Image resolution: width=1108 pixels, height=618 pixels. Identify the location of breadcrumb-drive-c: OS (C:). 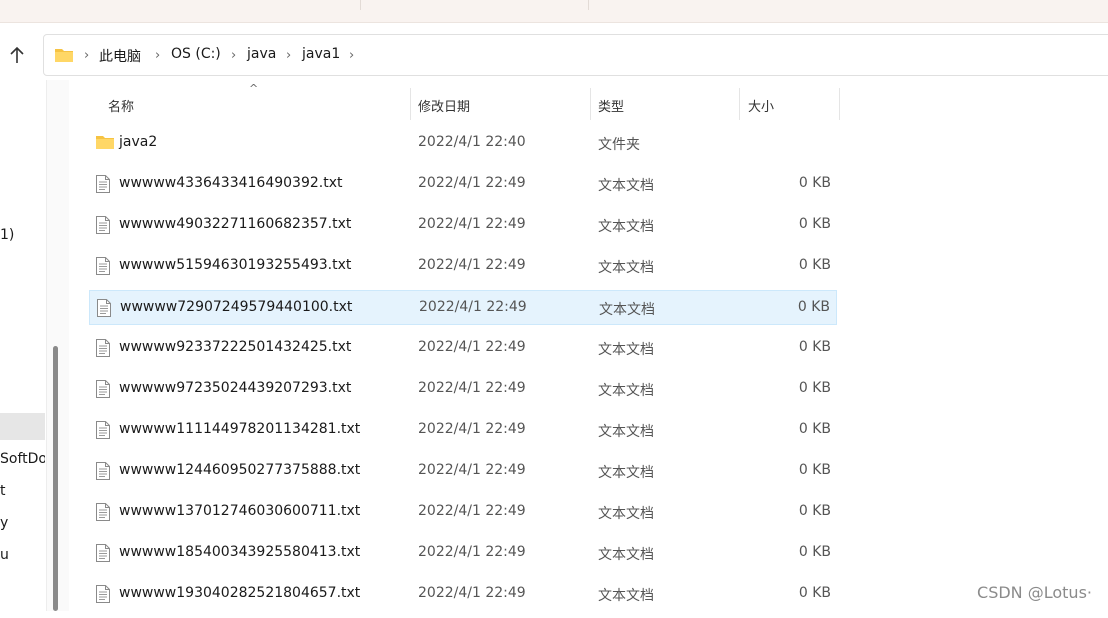
(196, 54).